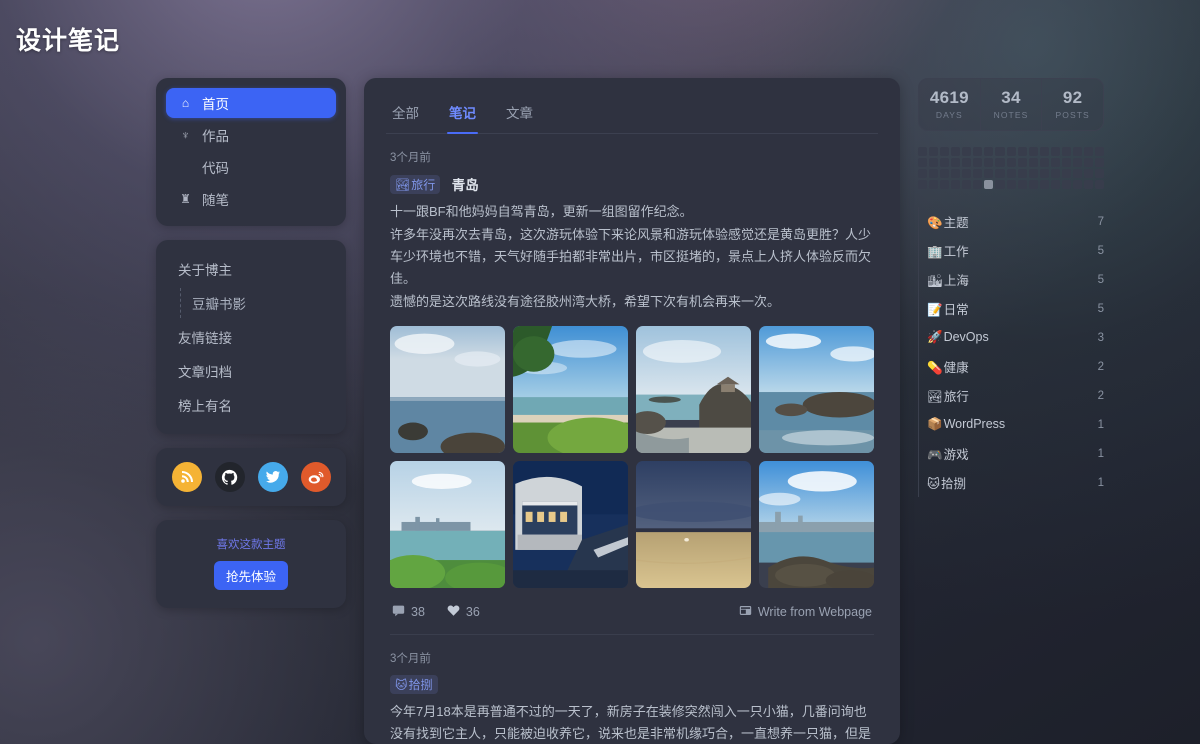 This screenshot has width=1200, height=744. Describe the element at coordinates (1015, 337) in the screenshot. I see `tag-row-4: 🚀DevOps 3` at that location.